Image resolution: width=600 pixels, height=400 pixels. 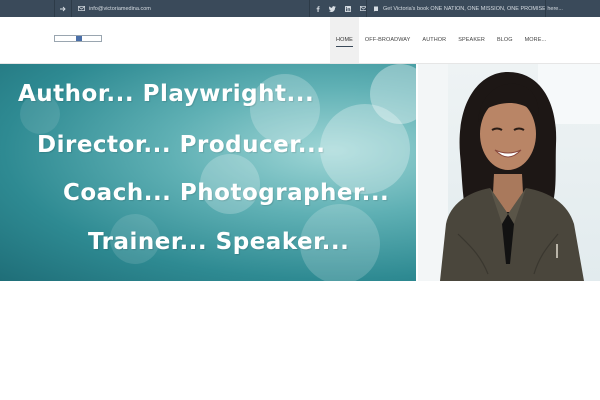 I want to click on site-logo, so click(x=78, y=38).